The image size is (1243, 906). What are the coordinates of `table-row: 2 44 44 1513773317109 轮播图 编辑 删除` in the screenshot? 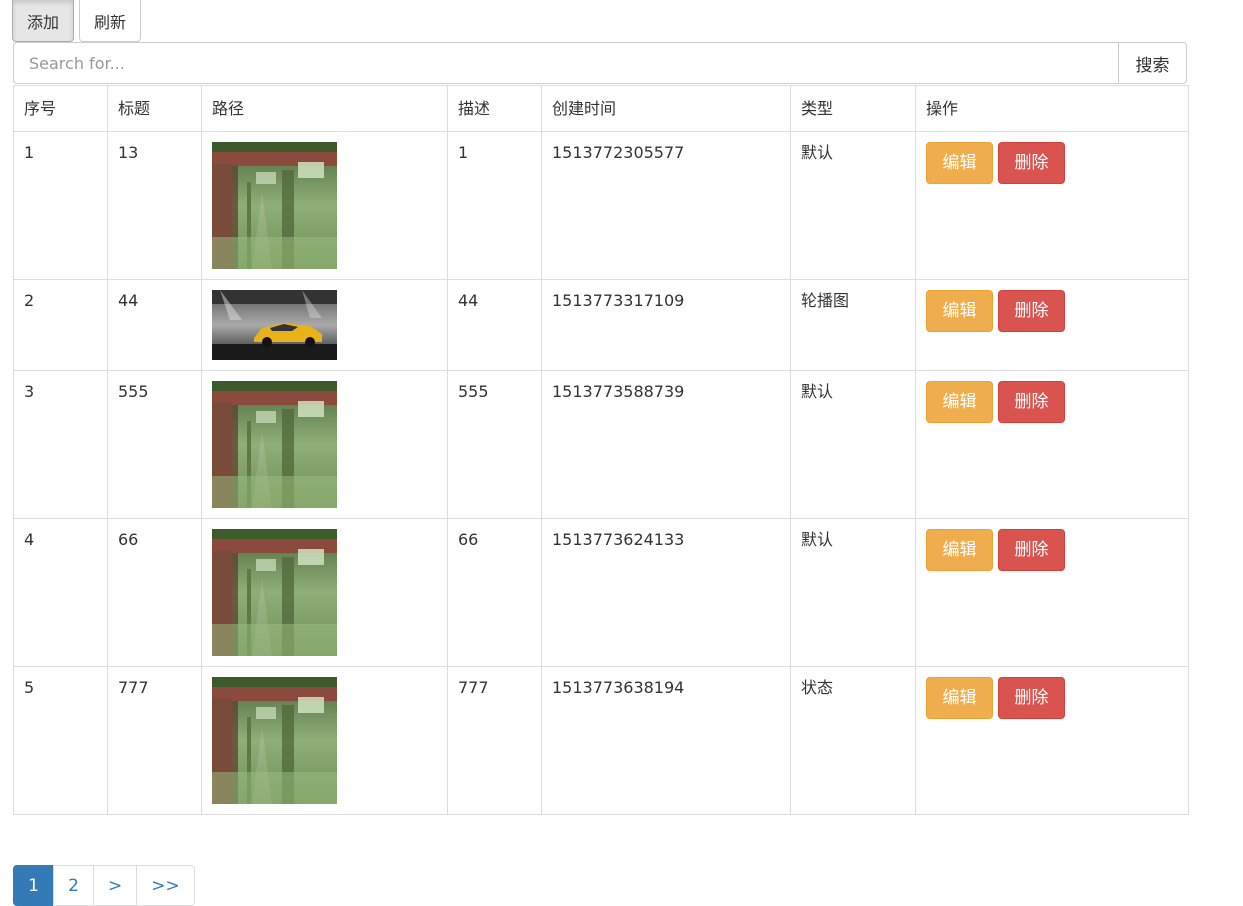 It's located at (601, 325).